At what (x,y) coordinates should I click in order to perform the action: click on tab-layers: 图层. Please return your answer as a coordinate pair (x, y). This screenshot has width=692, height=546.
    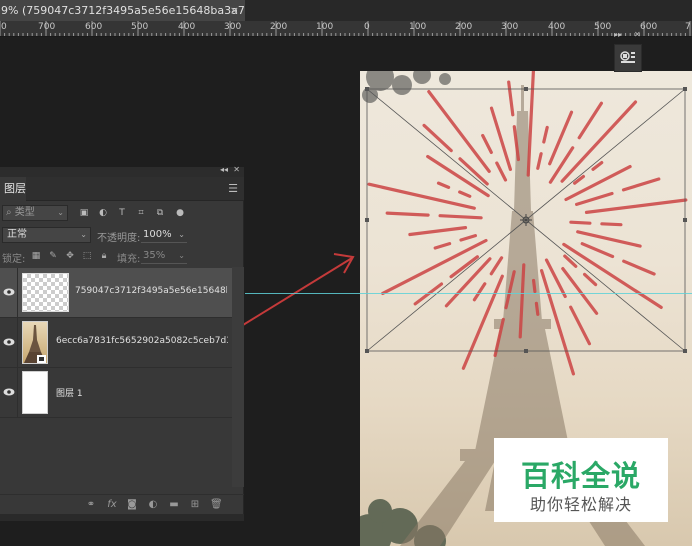
    Looking at the image, I should click on (13, 189).